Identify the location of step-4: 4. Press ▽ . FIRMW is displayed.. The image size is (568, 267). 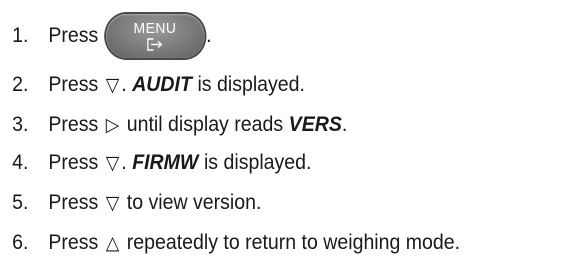
(155, 163).